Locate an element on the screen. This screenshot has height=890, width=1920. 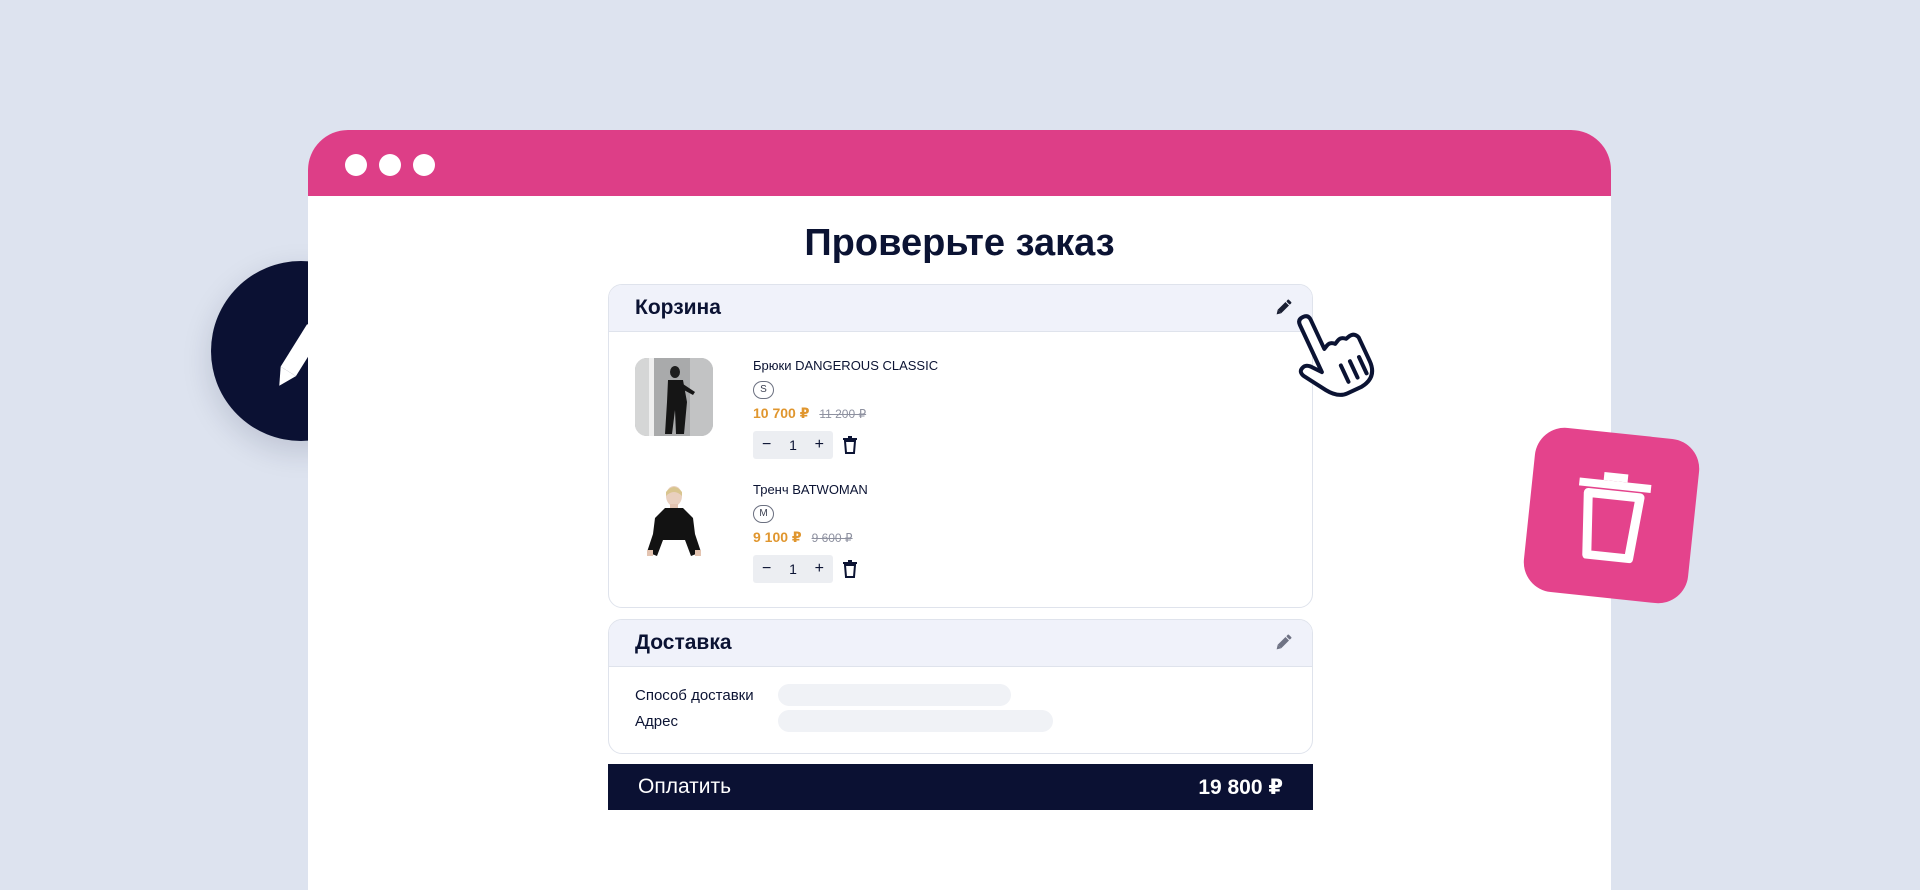
delivery-edit-button is located at coordinates (1283, 643).